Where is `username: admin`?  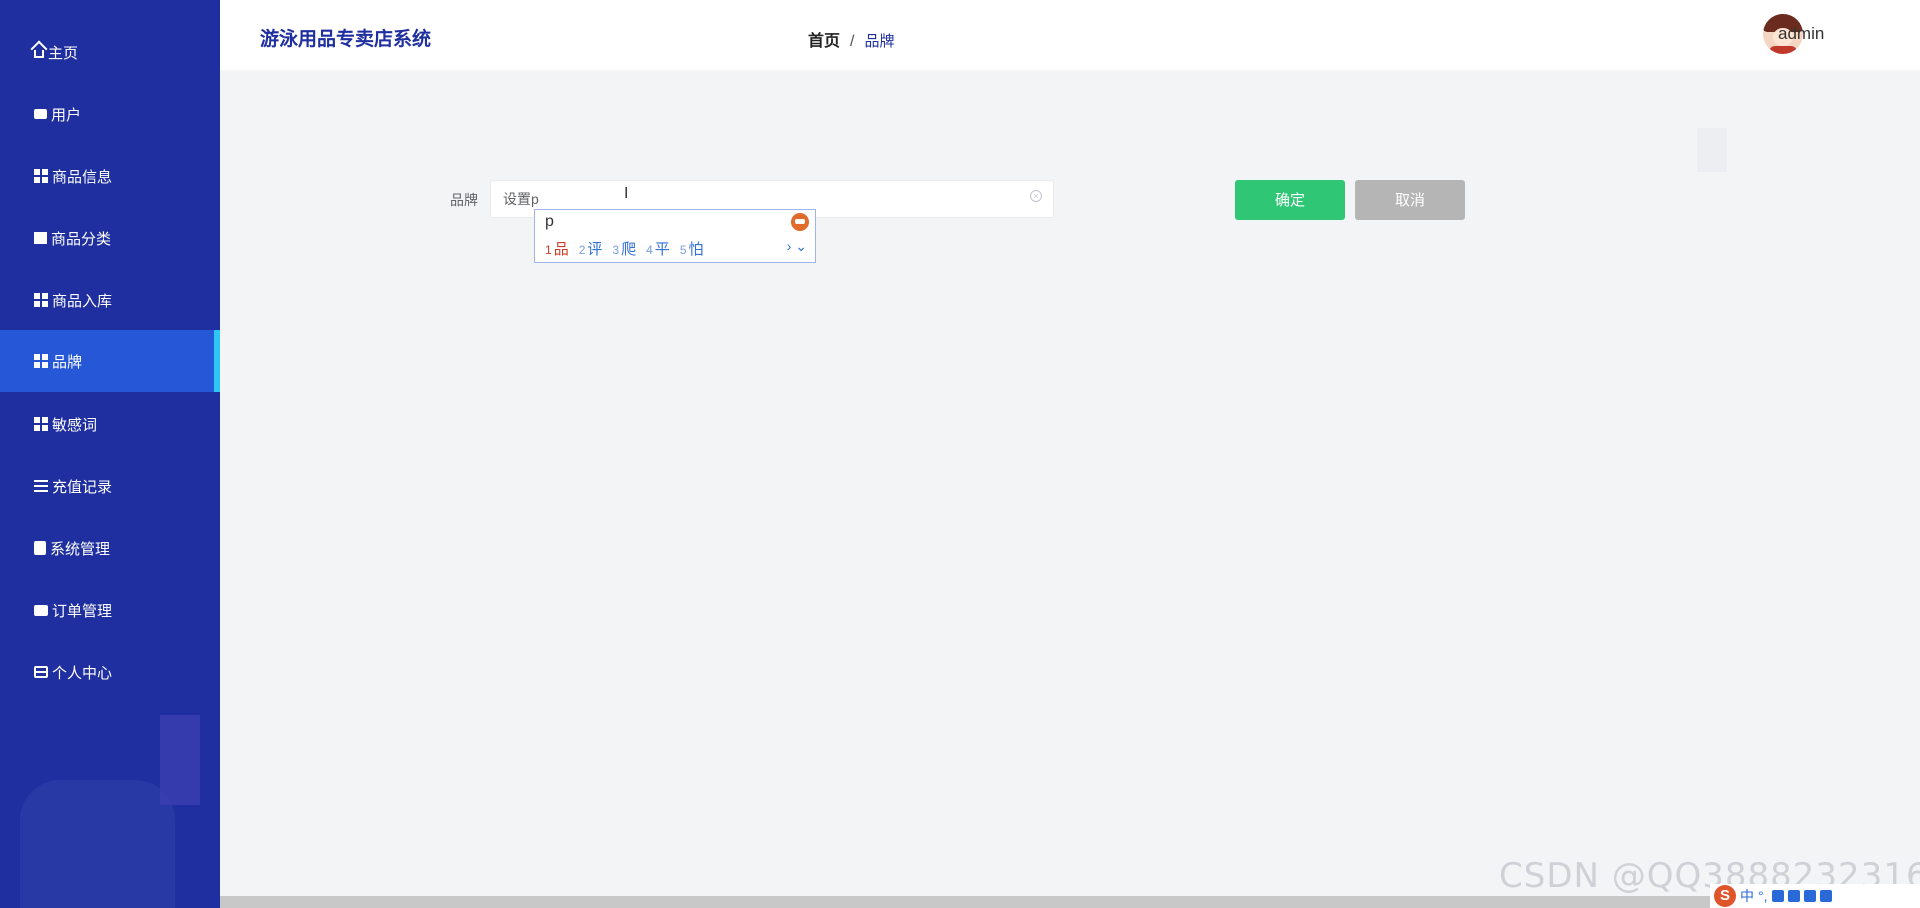 username: admin is located at coordinates (1801, 34).